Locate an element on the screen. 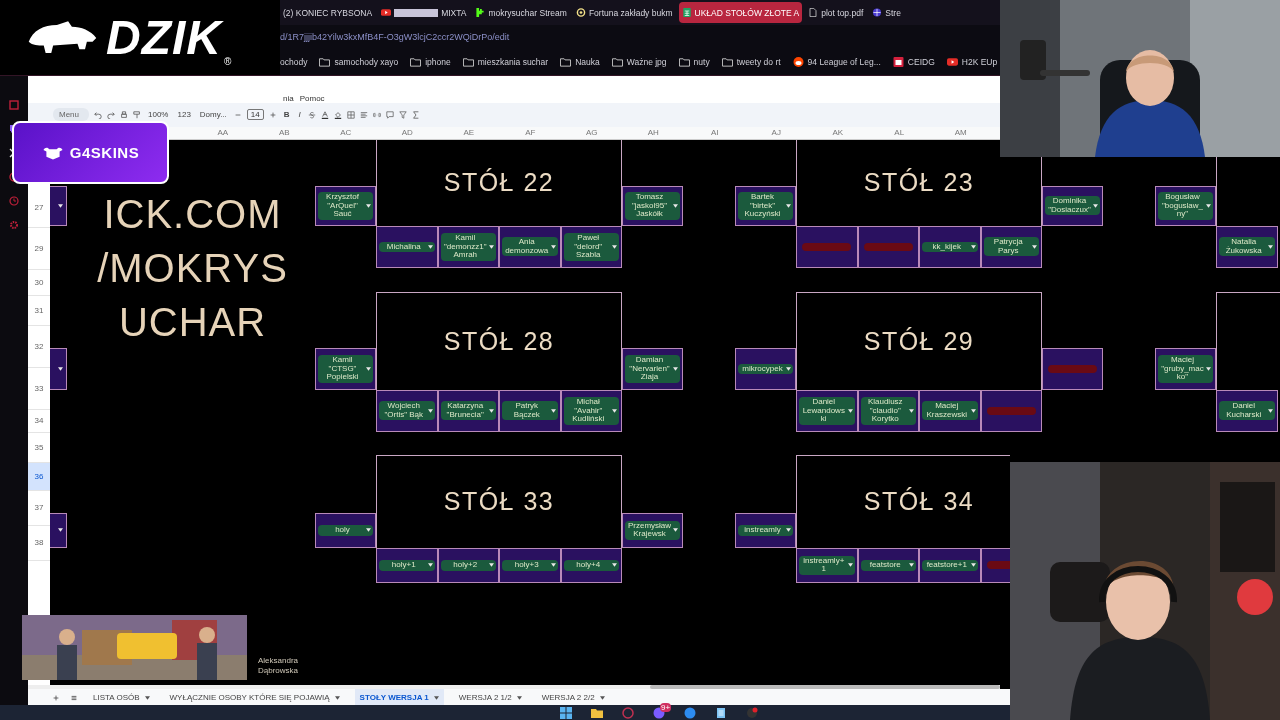  name-dropdown: Michalina is located at coordinates (407, 247).